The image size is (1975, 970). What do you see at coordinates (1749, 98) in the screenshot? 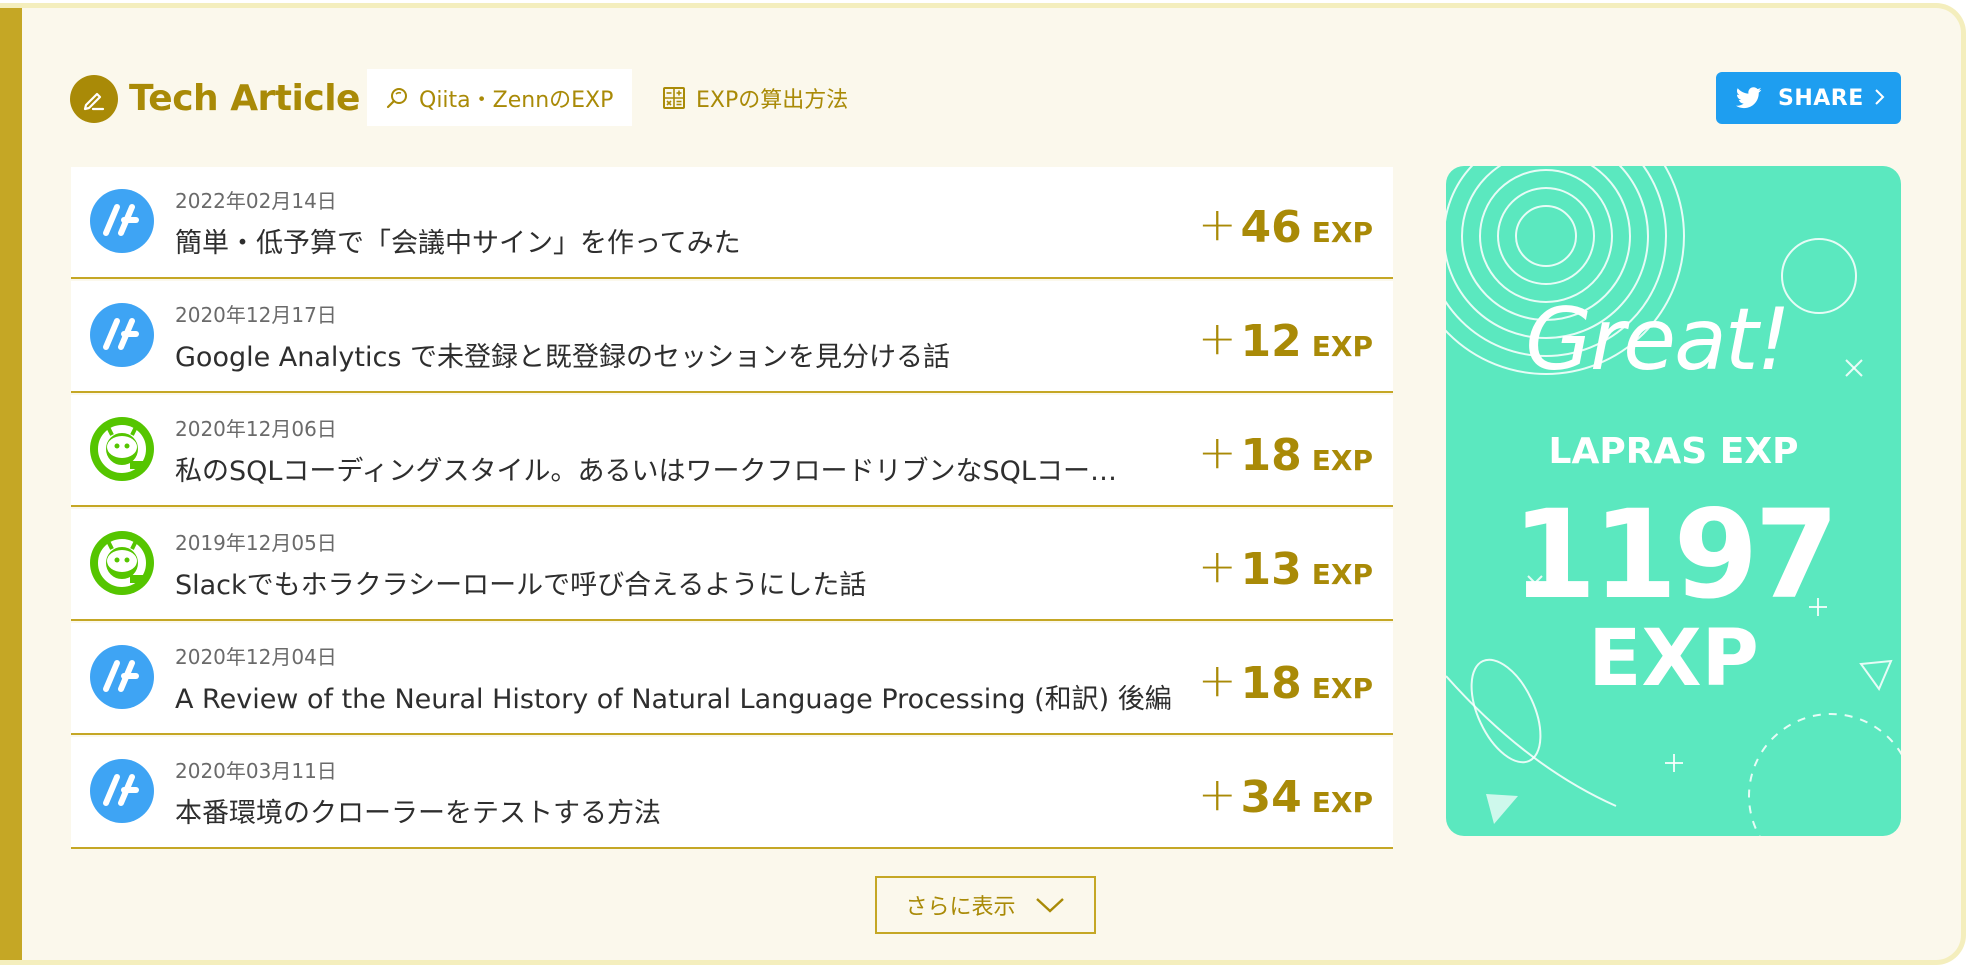
I see `twitter-icon` at bounding box center [1749, 98].